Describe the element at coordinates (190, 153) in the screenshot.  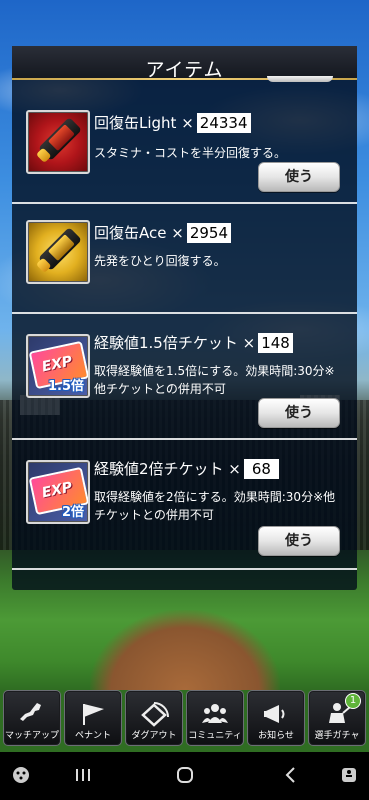
I see `item-description: スタミナ・コストを半分回復する。` at that location.